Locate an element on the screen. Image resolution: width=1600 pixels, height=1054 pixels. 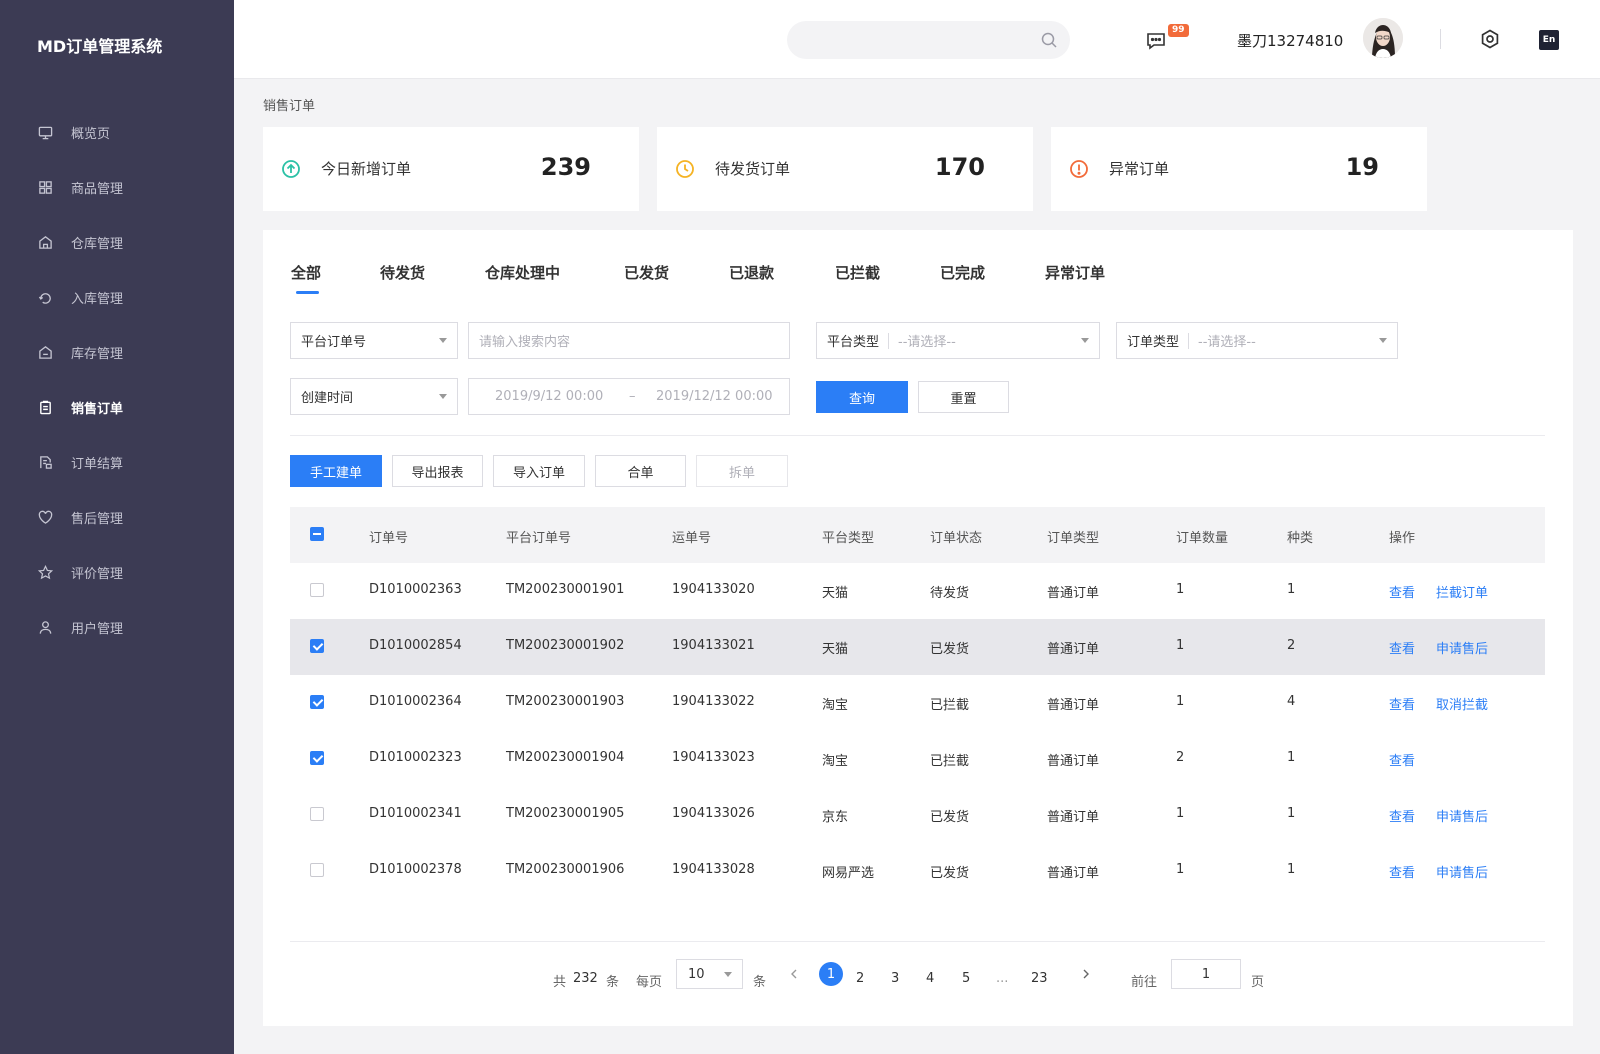
select-all-checkbox is located at coordinates (317, 534).